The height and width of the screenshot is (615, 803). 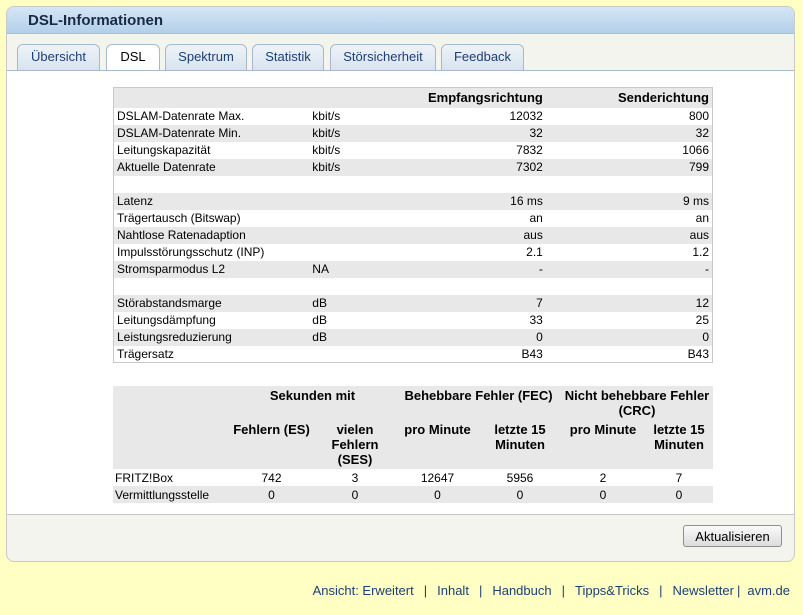 I want to click on row-tx: 800, so click(x=629, y=116).